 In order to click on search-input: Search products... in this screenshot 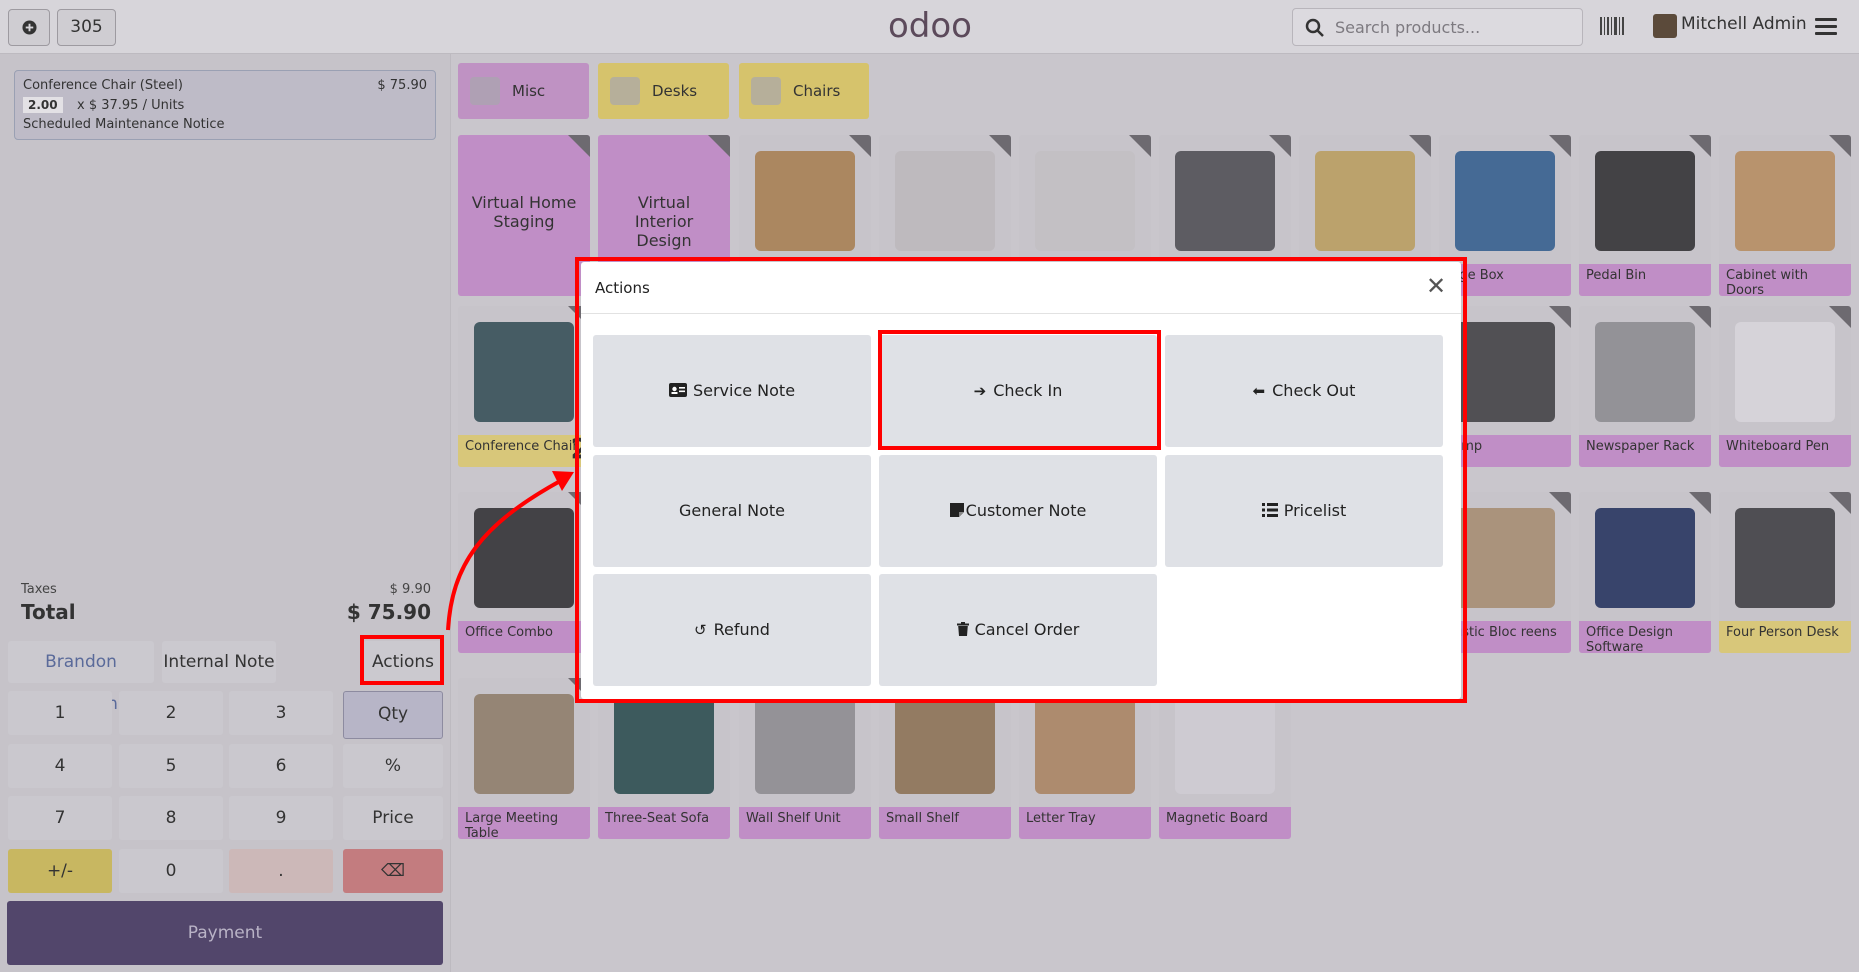, I will do `click(1437, 27)`.